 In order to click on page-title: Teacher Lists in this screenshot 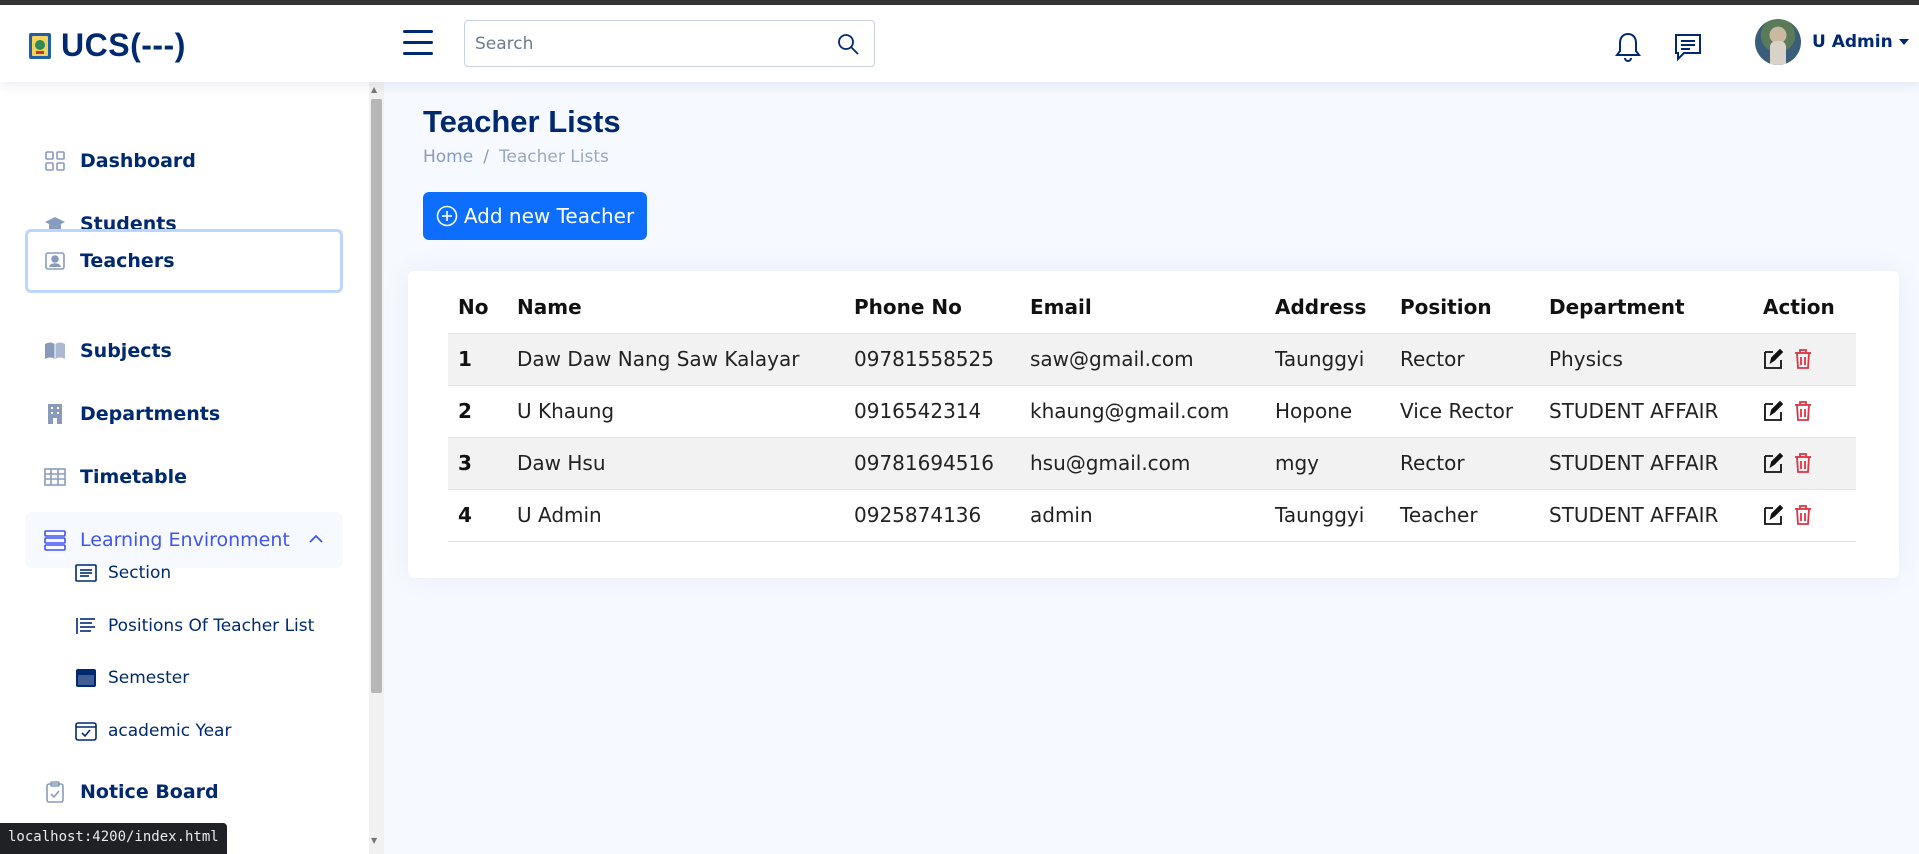, I will do `click(522, 121)`.